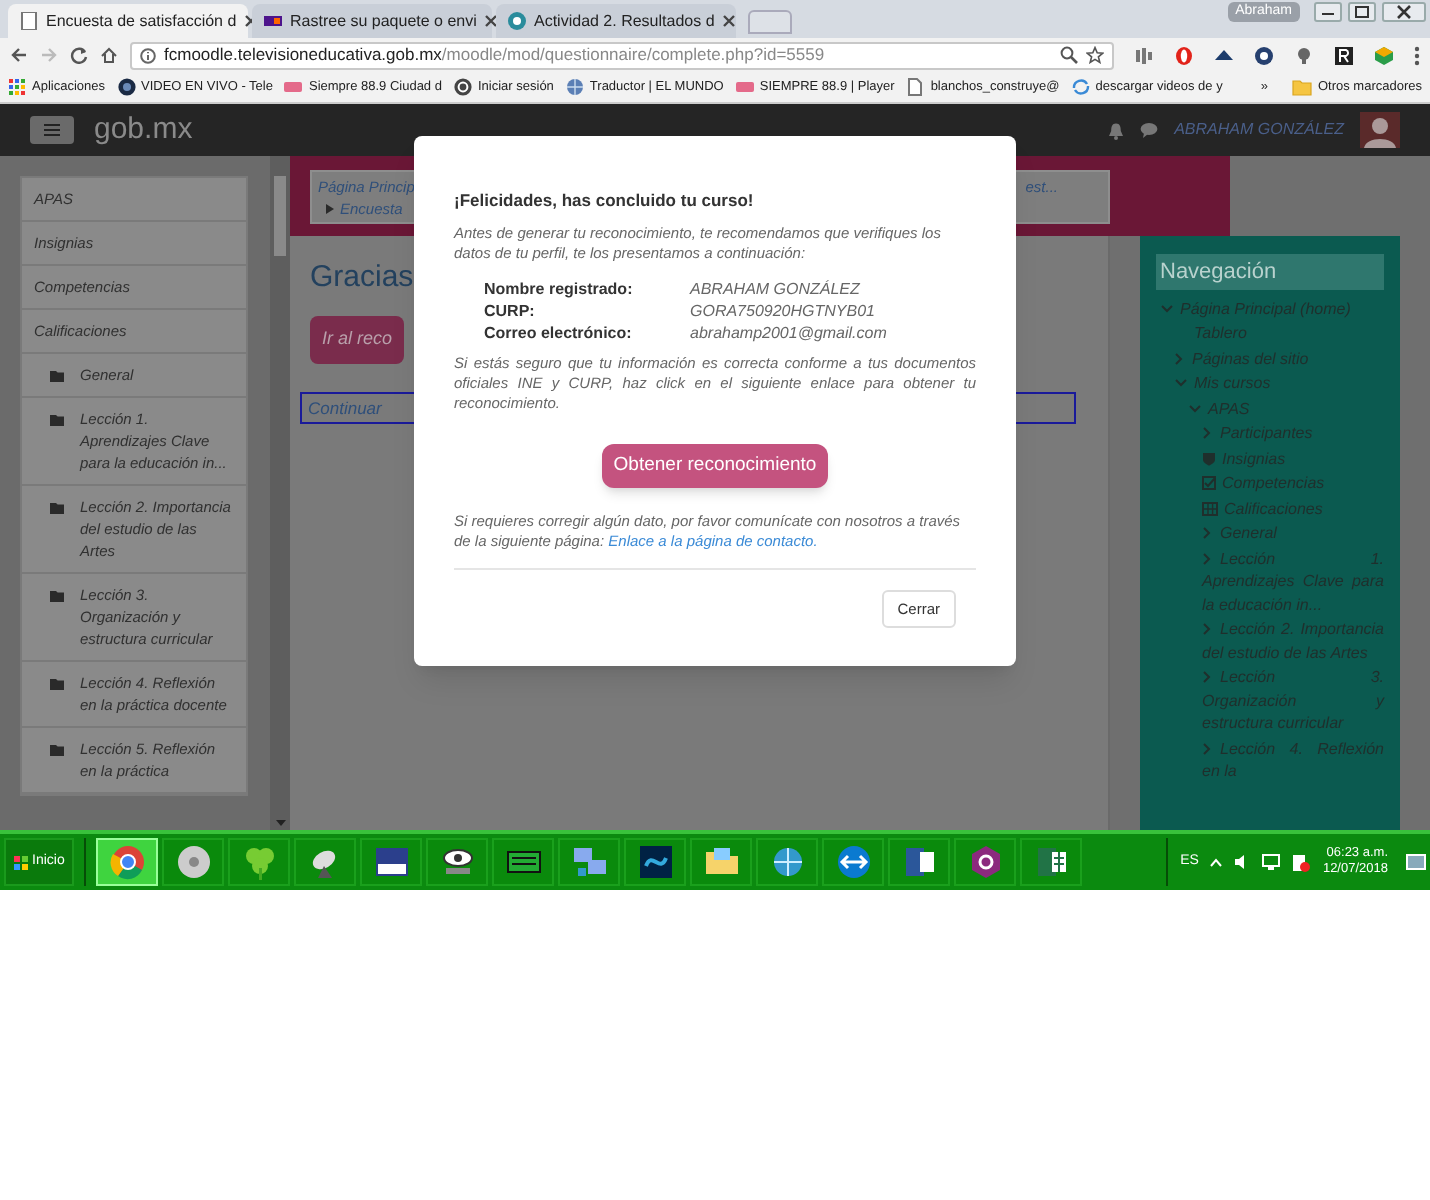 This screenshot has width=1430, height=1200. I want to click on field-value: abrahamp2001@gmail.com, so click(789, 332).